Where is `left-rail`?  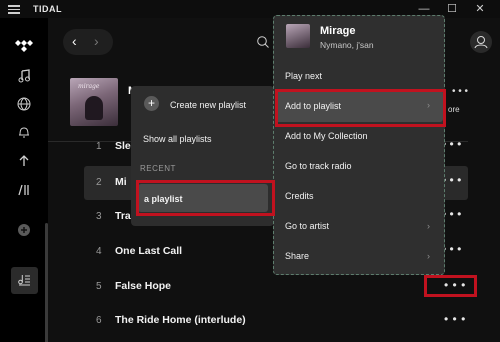 left-rail is located at coordinates (24, 180).